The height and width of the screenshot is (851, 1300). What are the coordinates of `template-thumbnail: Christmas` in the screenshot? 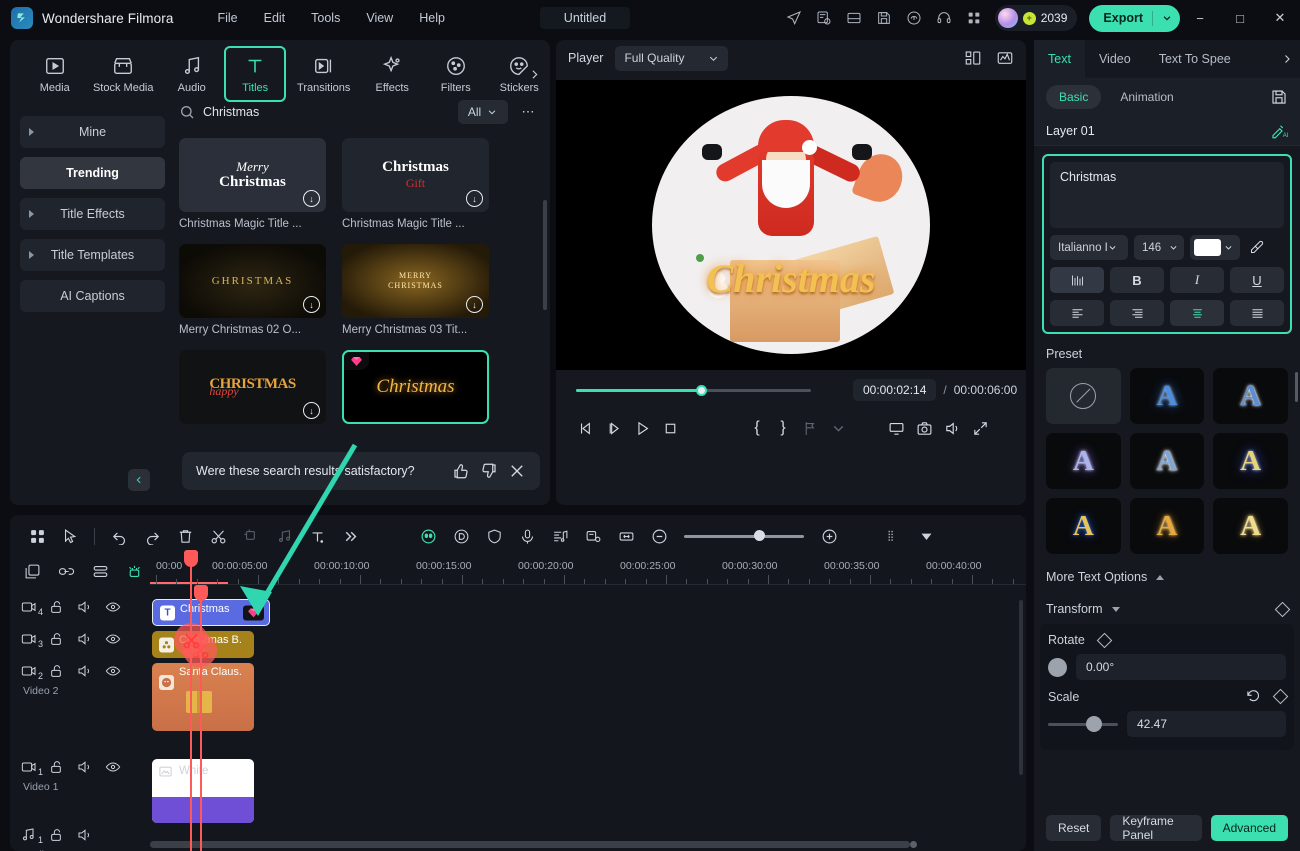 It's located at (415, 387).